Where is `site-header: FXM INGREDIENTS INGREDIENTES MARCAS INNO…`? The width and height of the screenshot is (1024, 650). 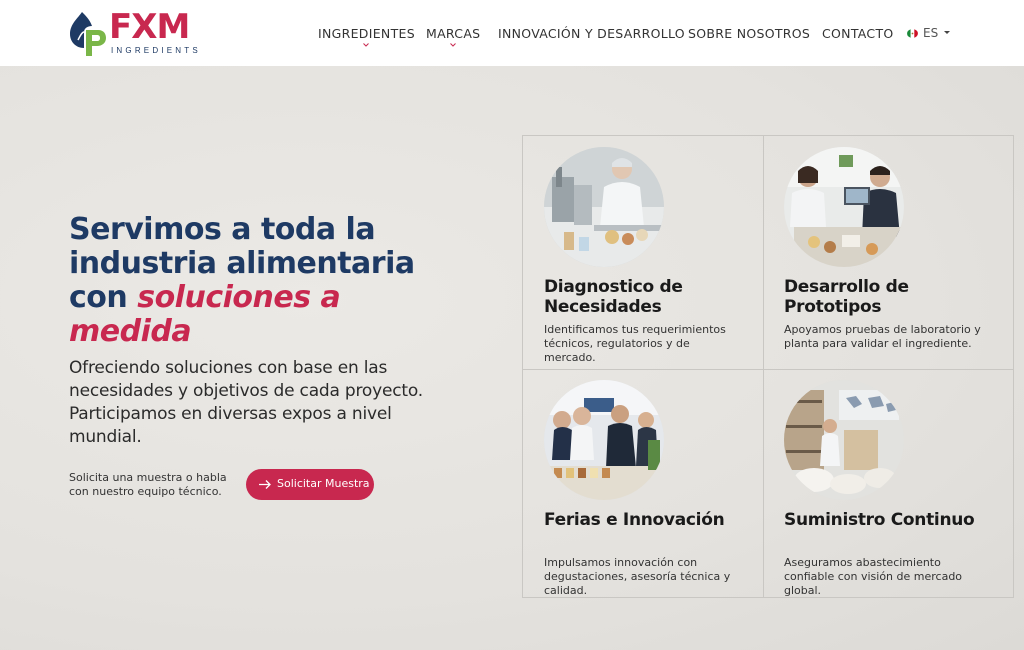
site-header: FXM INGREDIENTS INGREDIENTES MARCAS INNO… is located at coordinates (512, 33).